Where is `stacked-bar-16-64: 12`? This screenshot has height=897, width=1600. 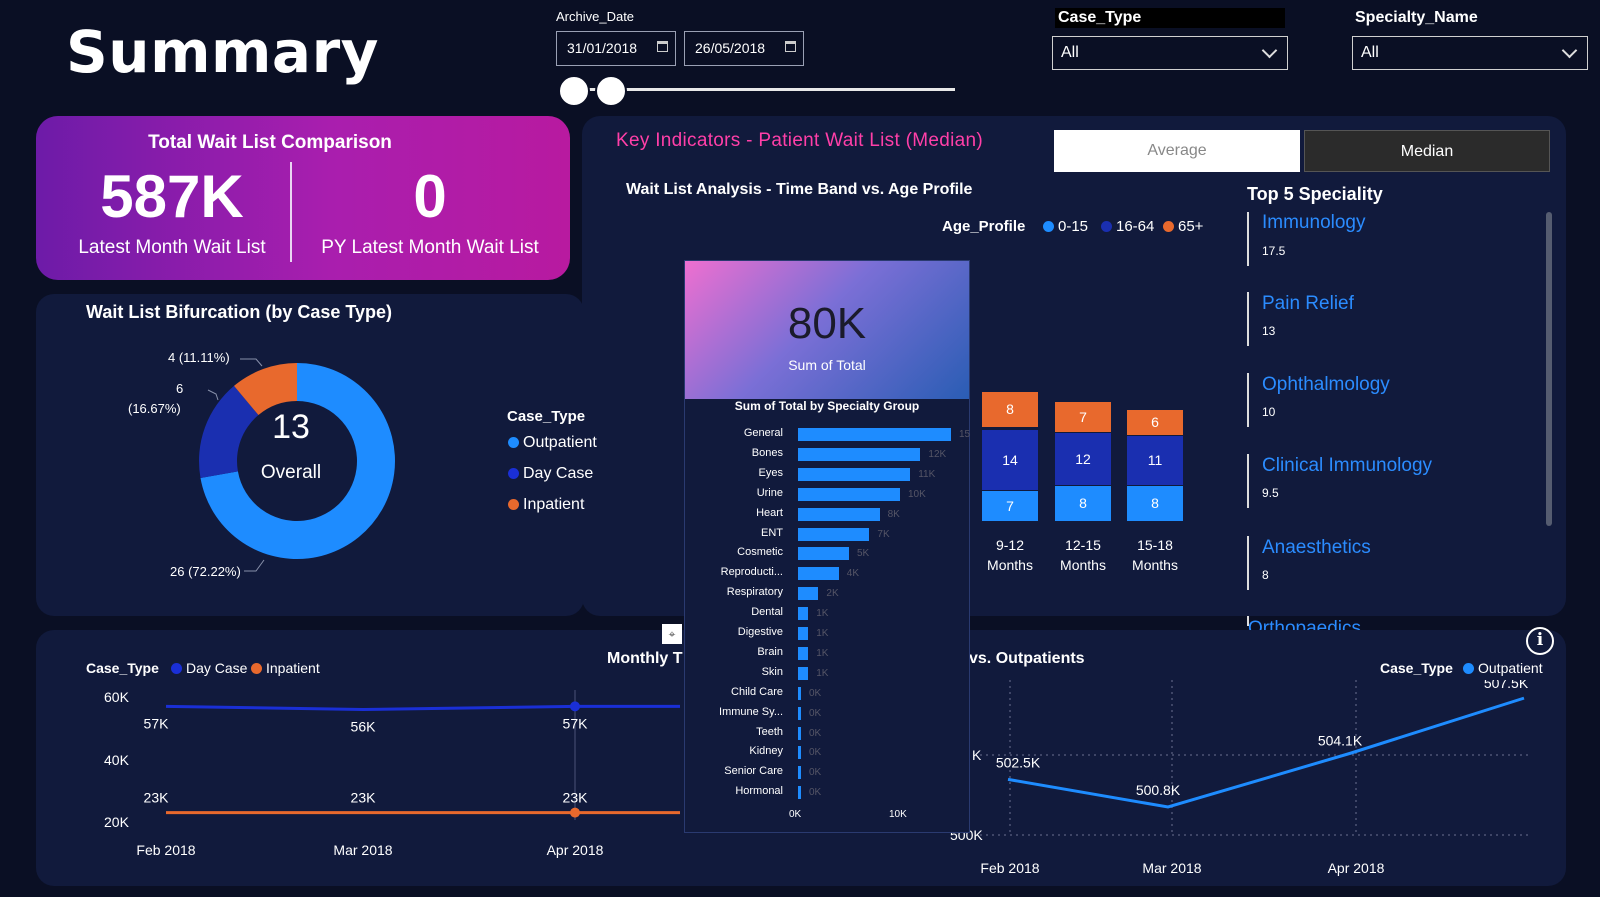
stacked-bar-16-64: 12 is located at coordinates (1083, 459).